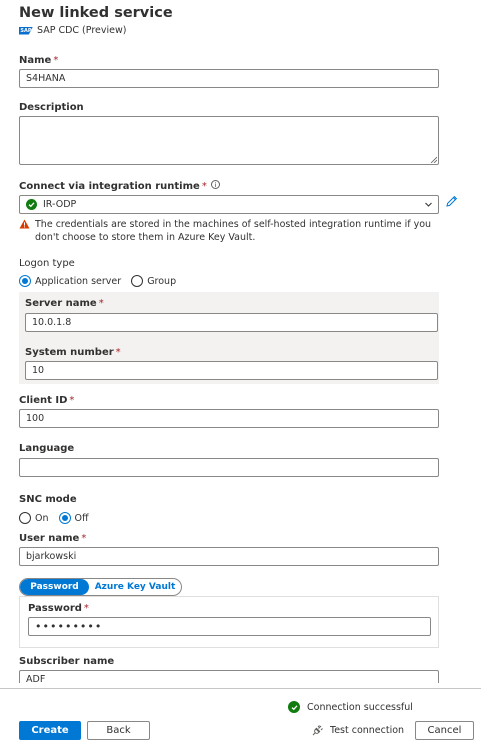  I want to click on success-check-icon, so click(294, 707).